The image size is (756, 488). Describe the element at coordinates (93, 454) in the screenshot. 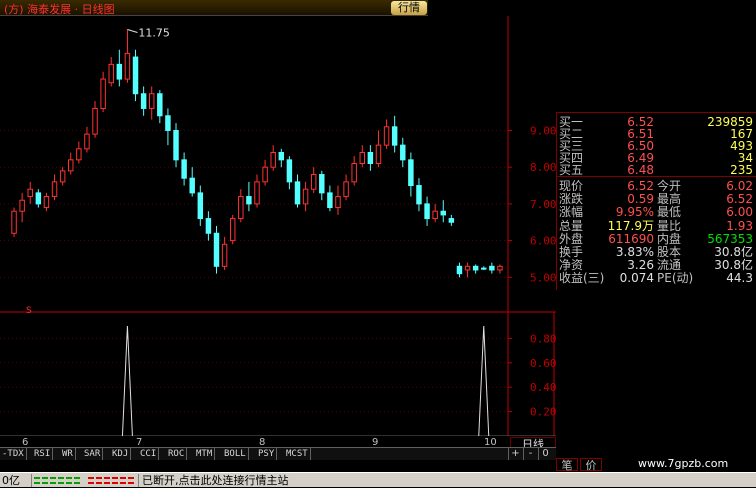

I see `indicator-tab-sar: SAR` at that location.